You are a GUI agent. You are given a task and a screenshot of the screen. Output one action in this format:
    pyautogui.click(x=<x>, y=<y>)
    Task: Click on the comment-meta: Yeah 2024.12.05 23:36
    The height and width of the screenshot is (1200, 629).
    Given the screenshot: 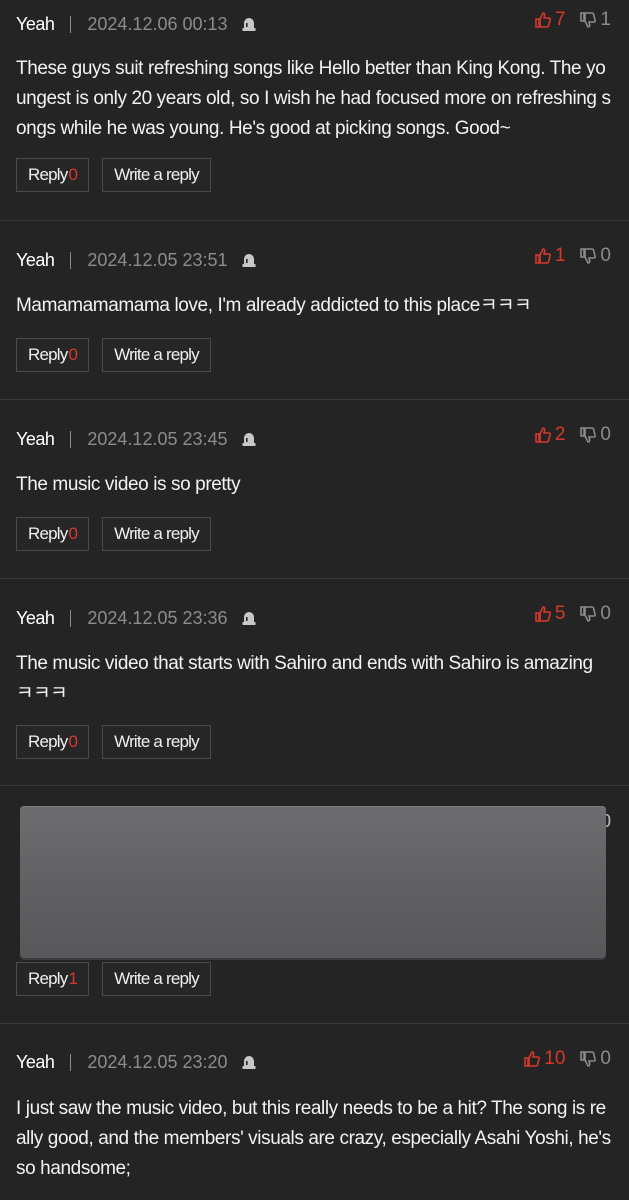 What is the action you would take?
    pyautogui.click(x=137, y=618)
    